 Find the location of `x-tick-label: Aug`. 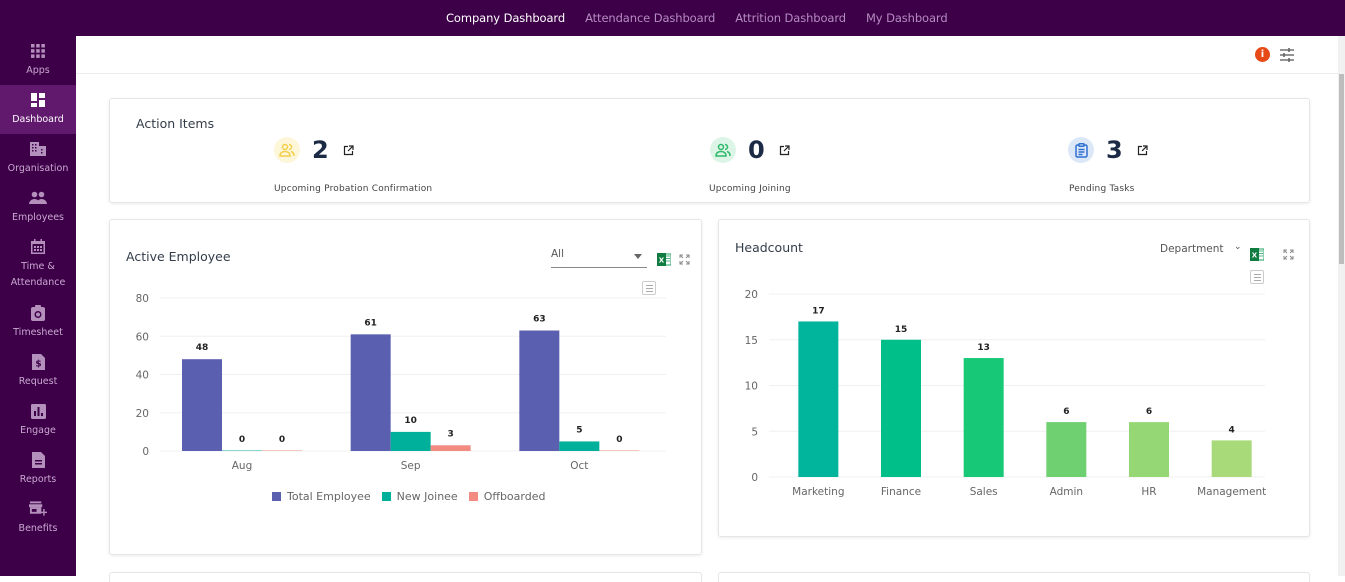

x-tick-label: Aug is located at coordinates (242, 466).